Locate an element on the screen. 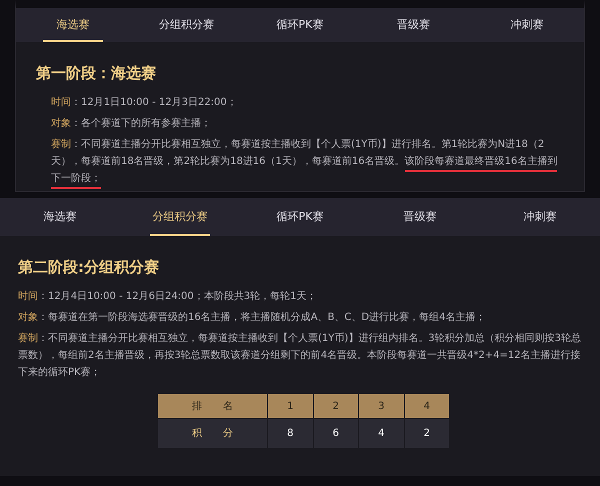 The width and height of the screenshot is (600, 486). section-title: 第一阶段：海选赛 is located at coordinates (96, 73).